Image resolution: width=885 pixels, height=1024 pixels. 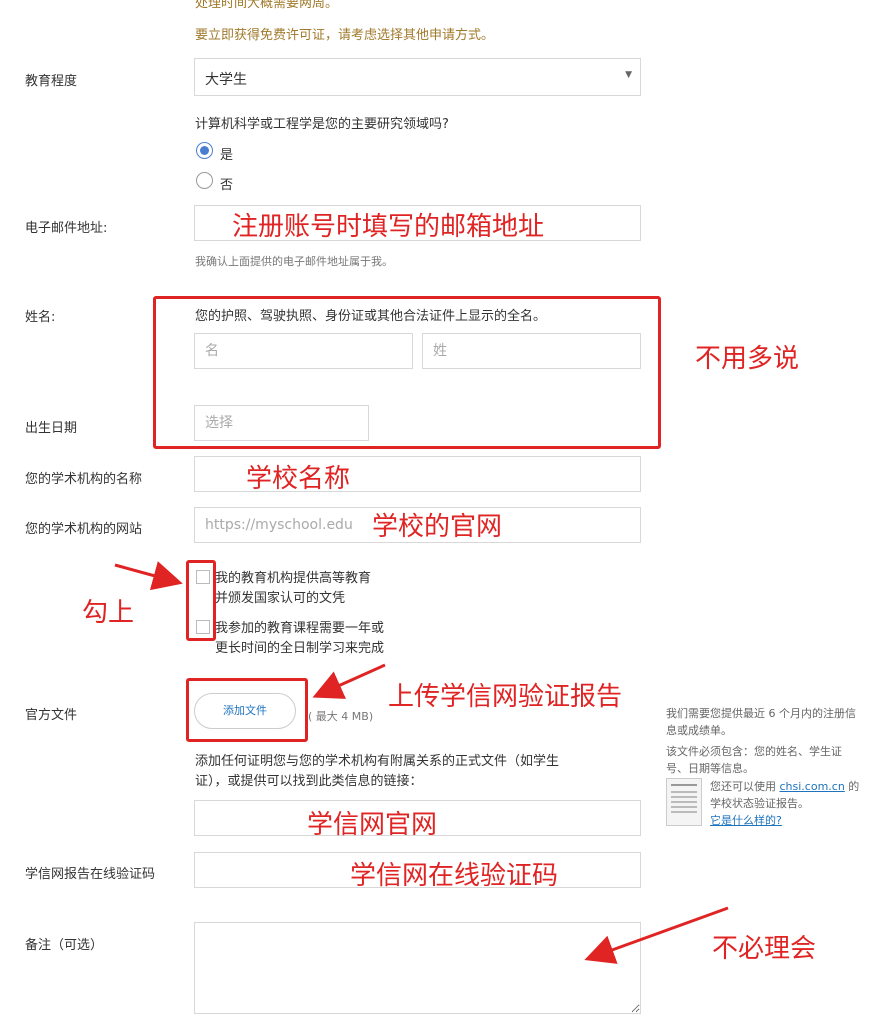 What do you see at coordinates (349, 681) in the screenshot?
I see `arrow-to-add-file` at bounding box center [349, 681].